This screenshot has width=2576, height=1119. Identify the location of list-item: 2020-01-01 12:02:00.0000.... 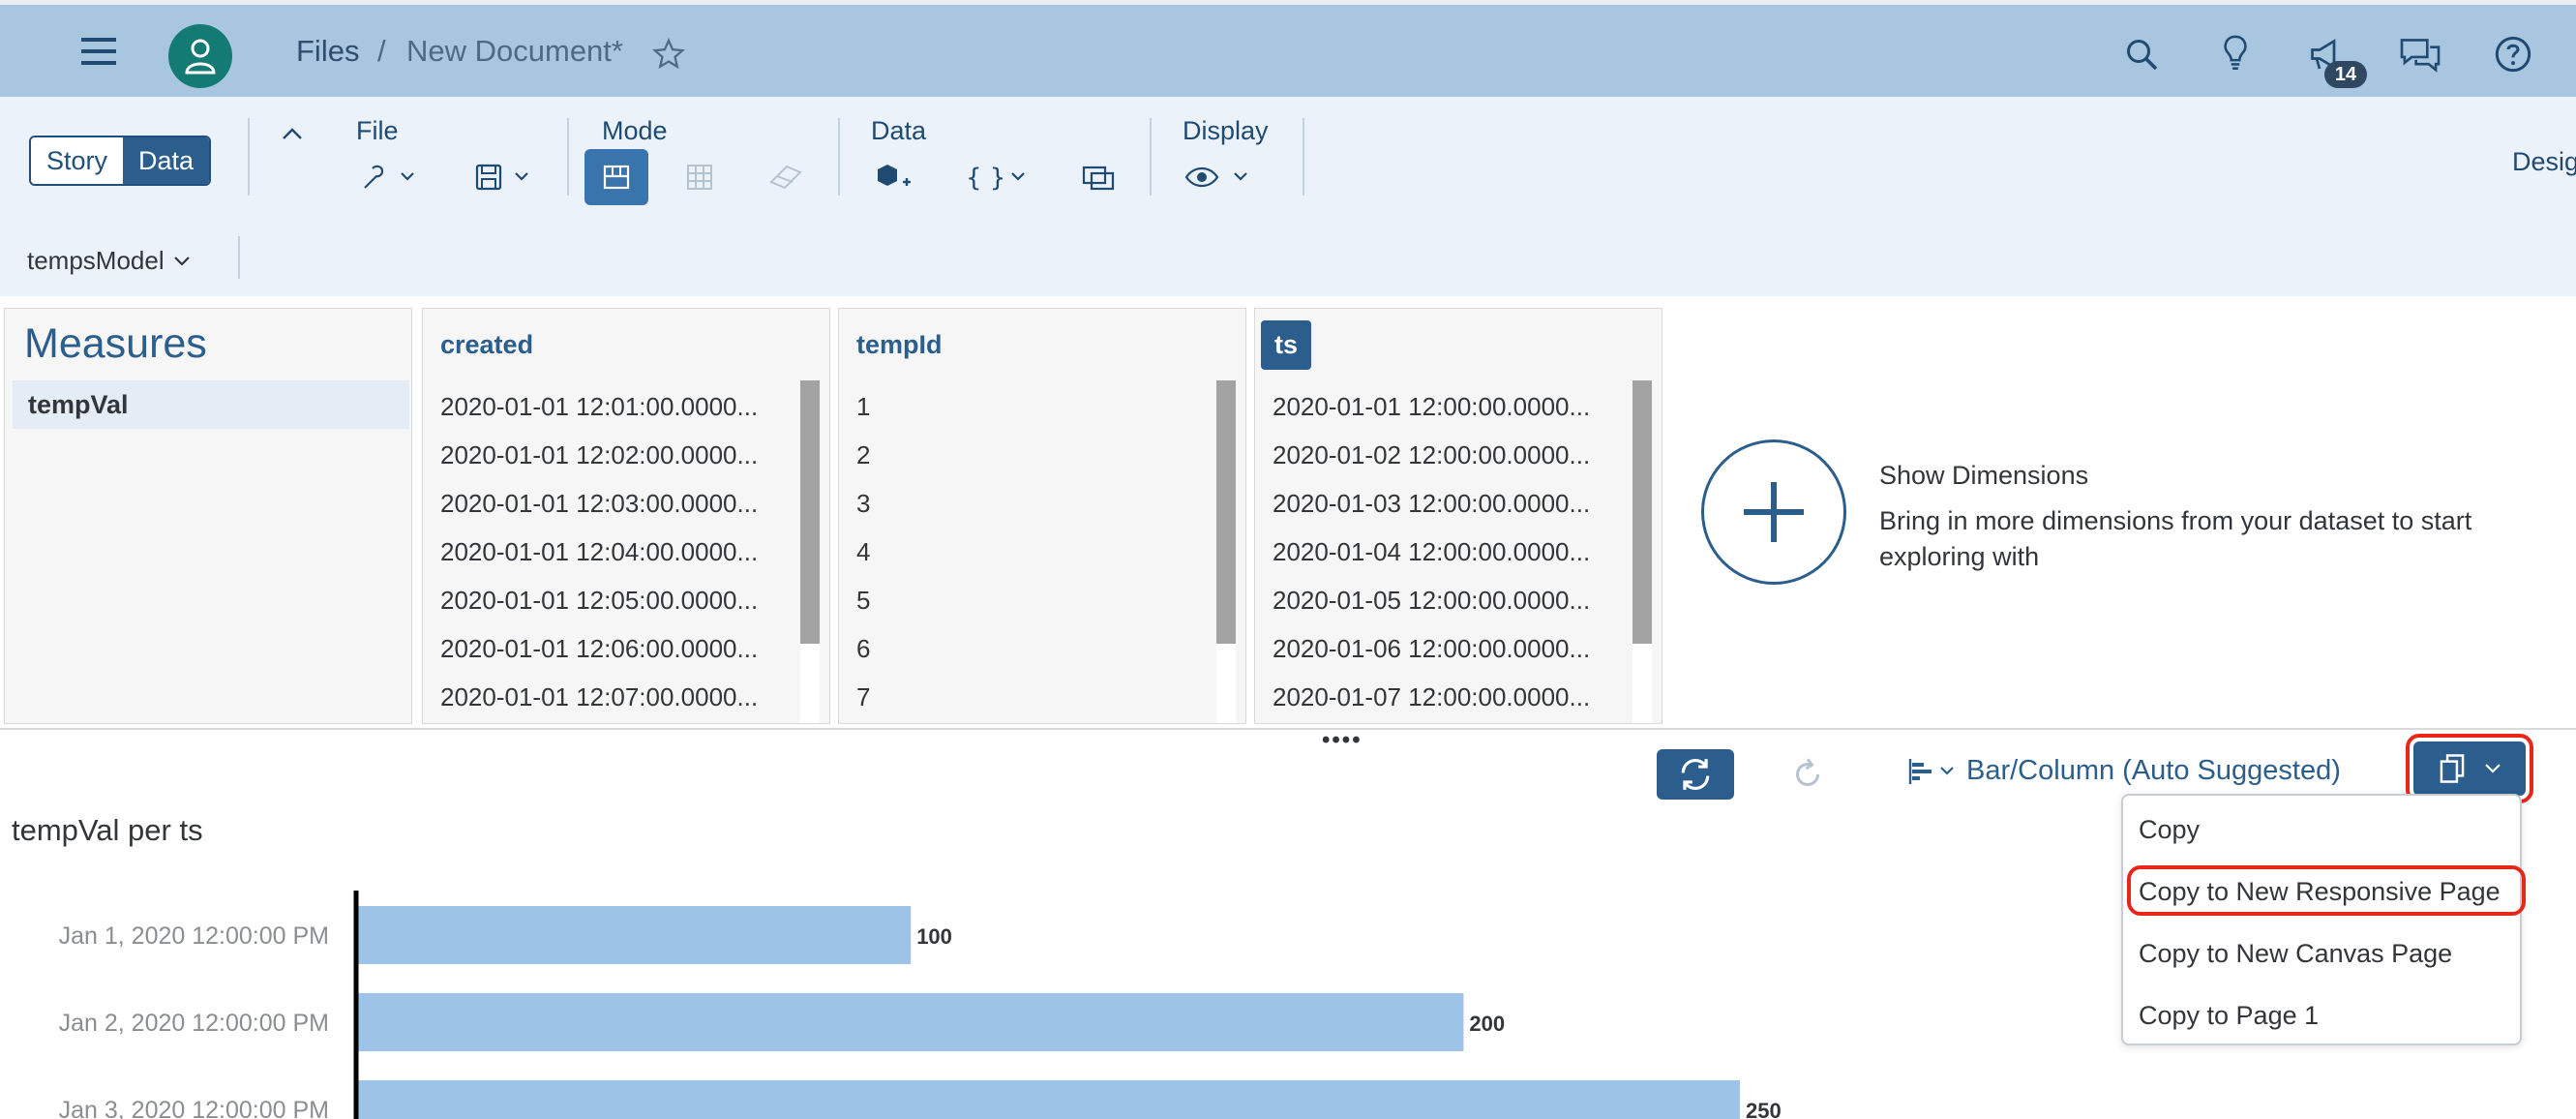
(599, 454).